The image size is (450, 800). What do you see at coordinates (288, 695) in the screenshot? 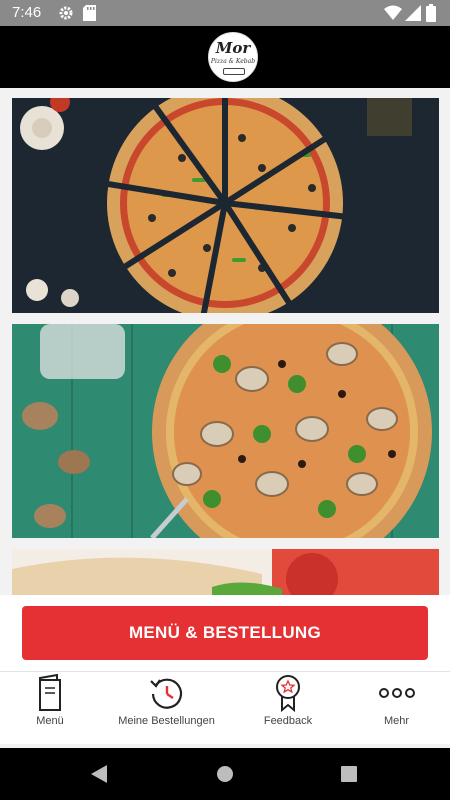
I see `award-ribbon-icon` at bounding box center [288, 695].